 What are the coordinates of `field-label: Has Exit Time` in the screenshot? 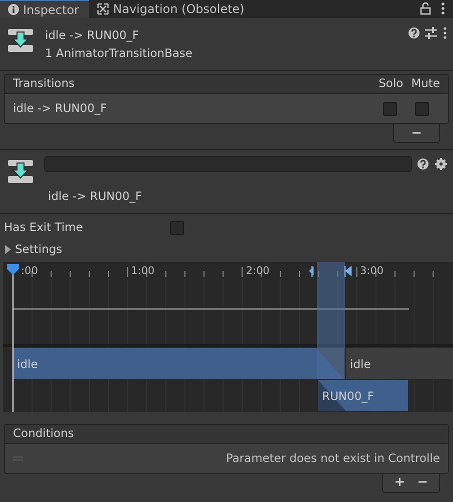 It's located at (44, 227).